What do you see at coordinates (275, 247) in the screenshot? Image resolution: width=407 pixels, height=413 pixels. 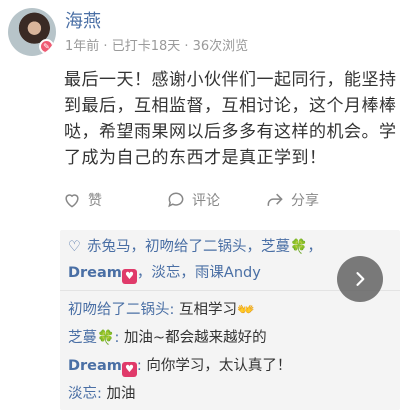 I see `liker-name: 芝蔓` at bounding box center [275, 247].